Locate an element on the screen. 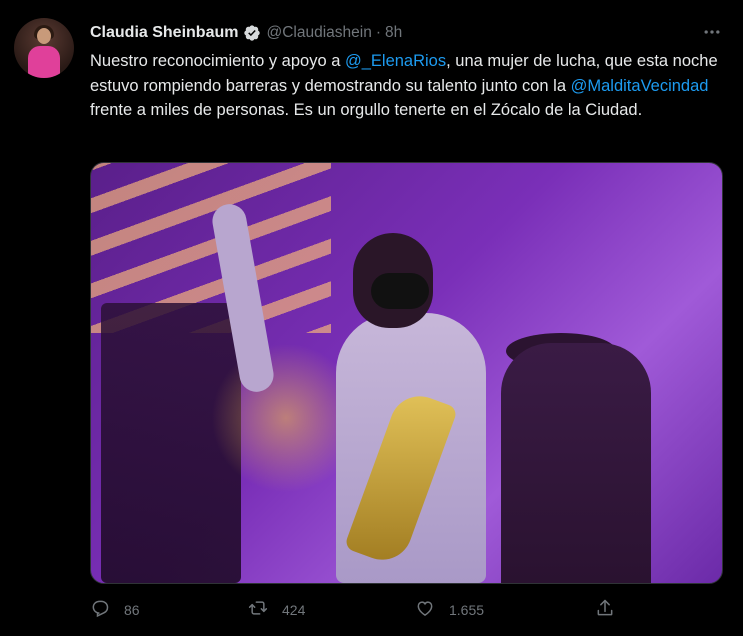 The image size is (743, 636). tweet-timestamp: 8h is located at coordinates (393, 33).